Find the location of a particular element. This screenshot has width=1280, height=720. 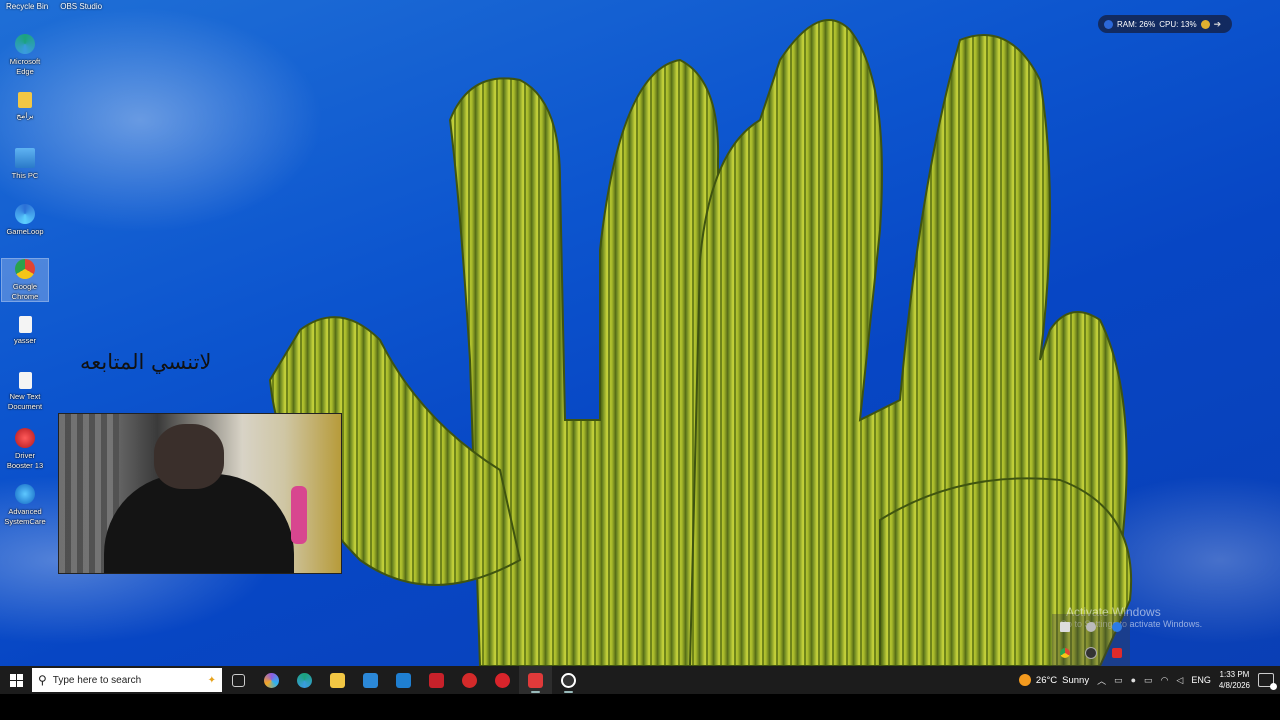

text-file-icon is located at coordinates (25, 380).